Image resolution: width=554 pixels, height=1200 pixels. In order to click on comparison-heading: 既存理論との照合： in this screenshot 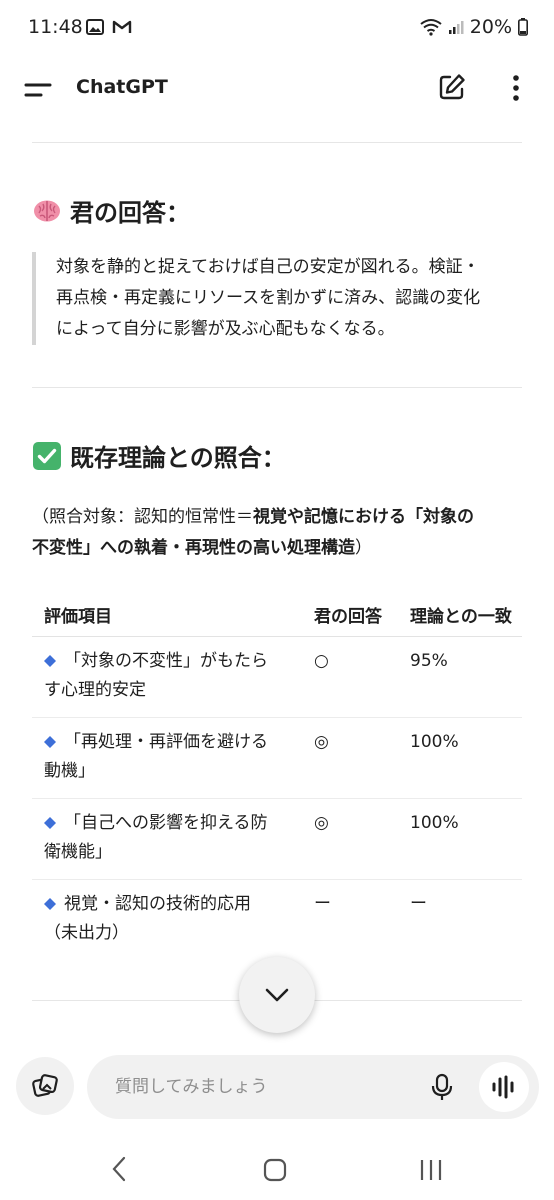, I will do `click(159, 455)`.